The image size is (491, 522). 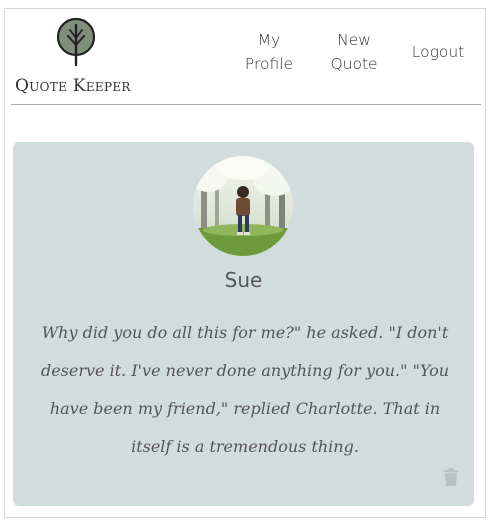 What do you see at coordinates (354, 52) in the screenshot?
I see `nav-new-quote: New Quote` at bounding box center [354, 52].